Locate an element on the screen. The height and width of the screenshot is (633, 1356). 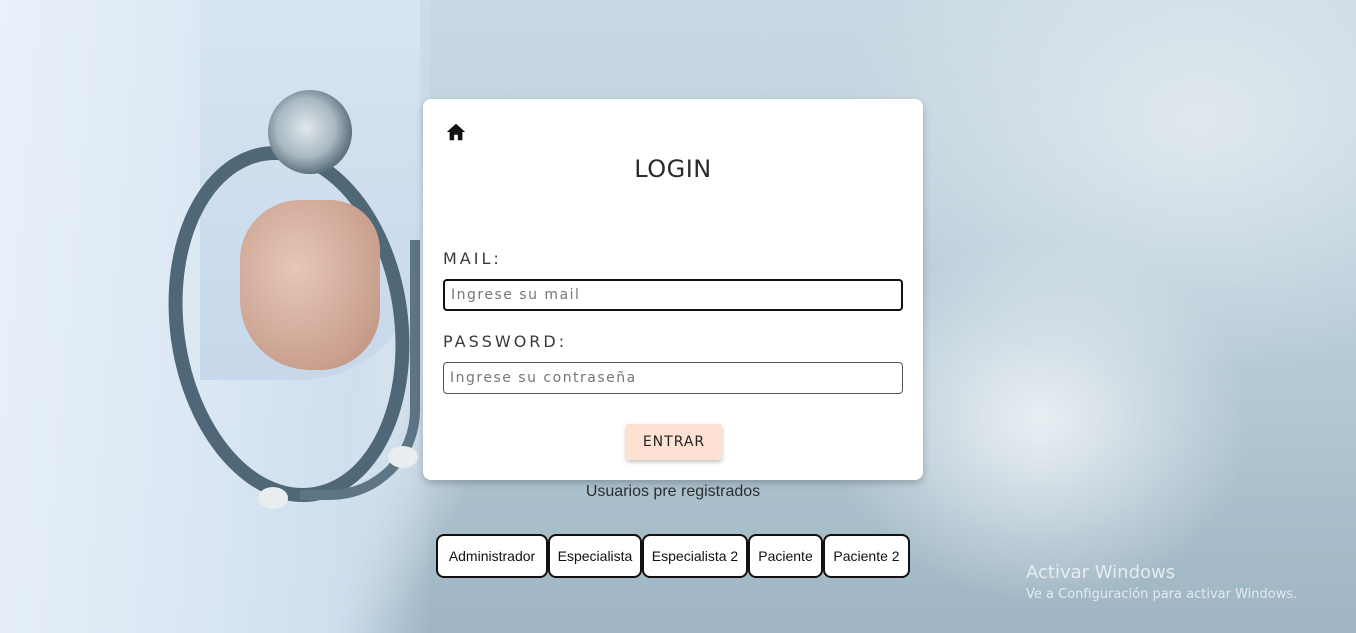
mail-label: MAIL: is located at coordinates (472, 258).